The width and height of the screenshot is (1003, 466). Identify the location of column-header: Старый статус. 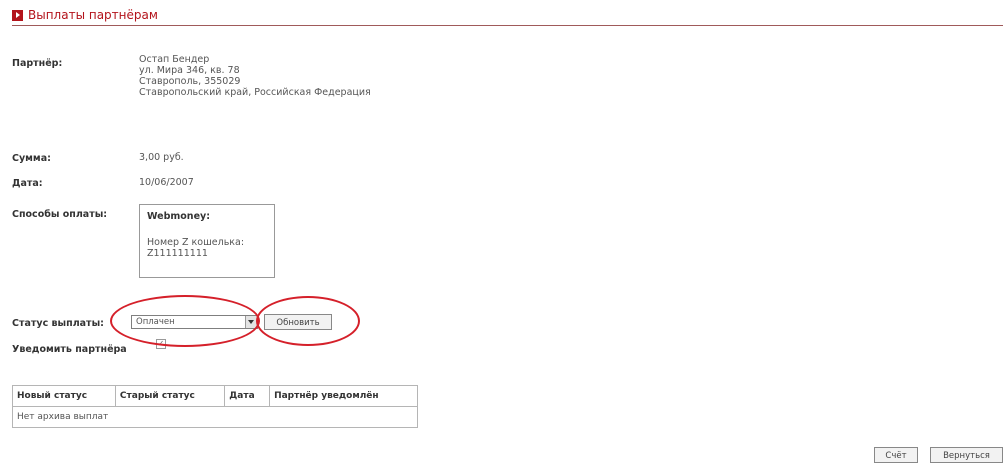
(170, 396).